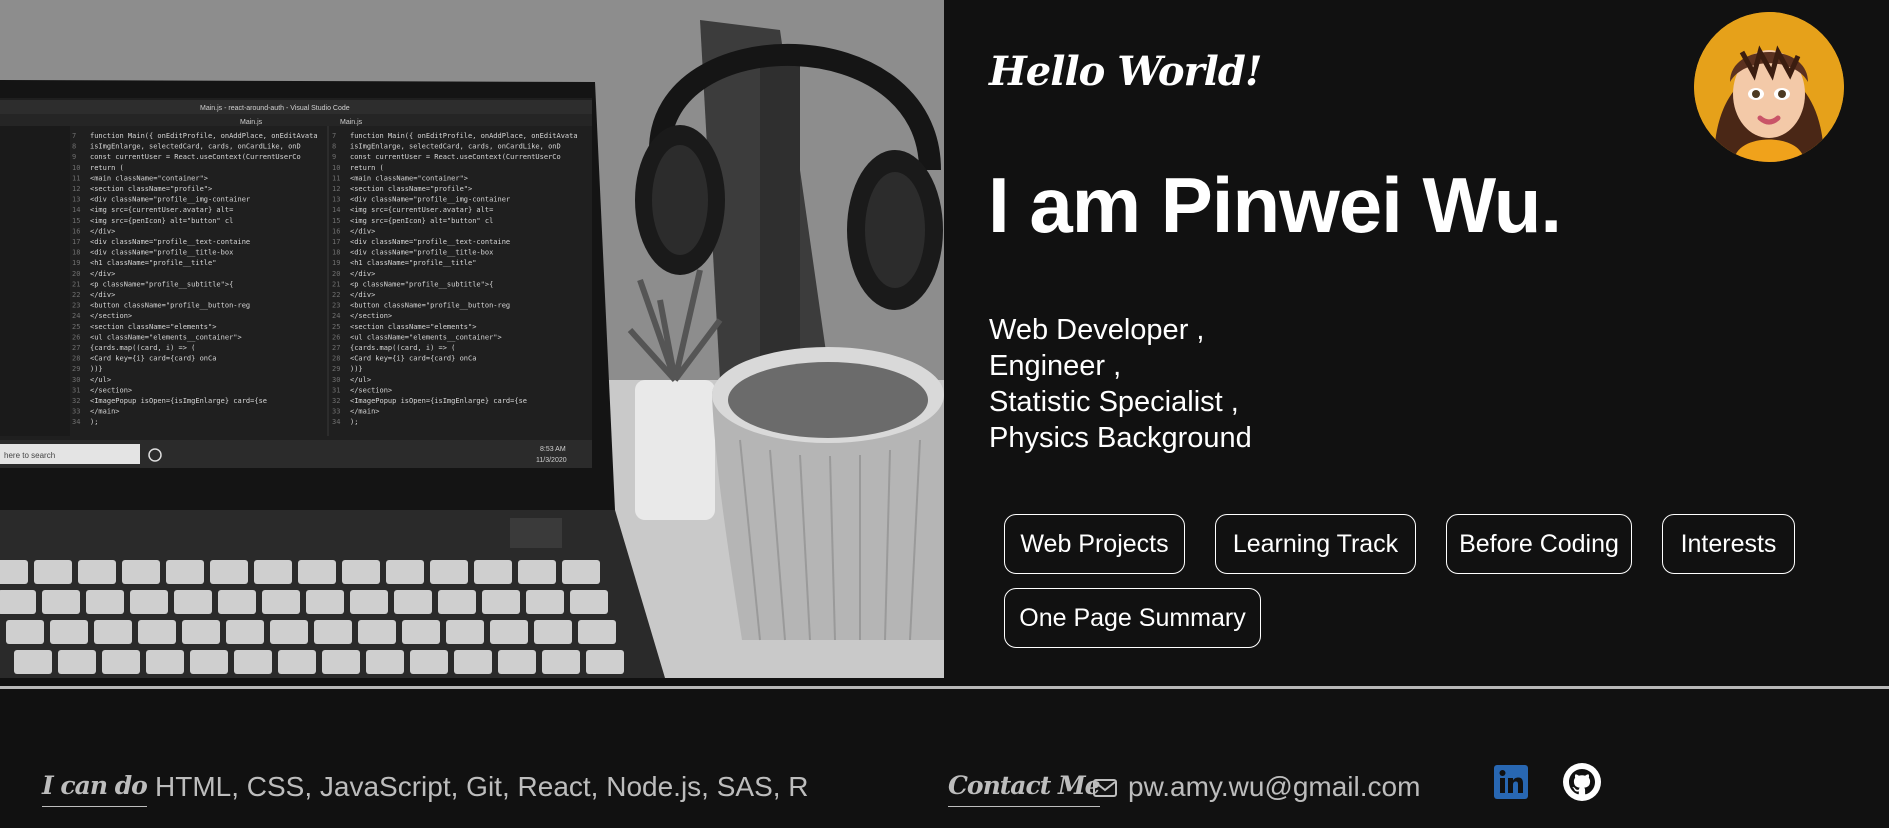  I want to click on code-line: <div className="profile__title-box, so click(161, 253).